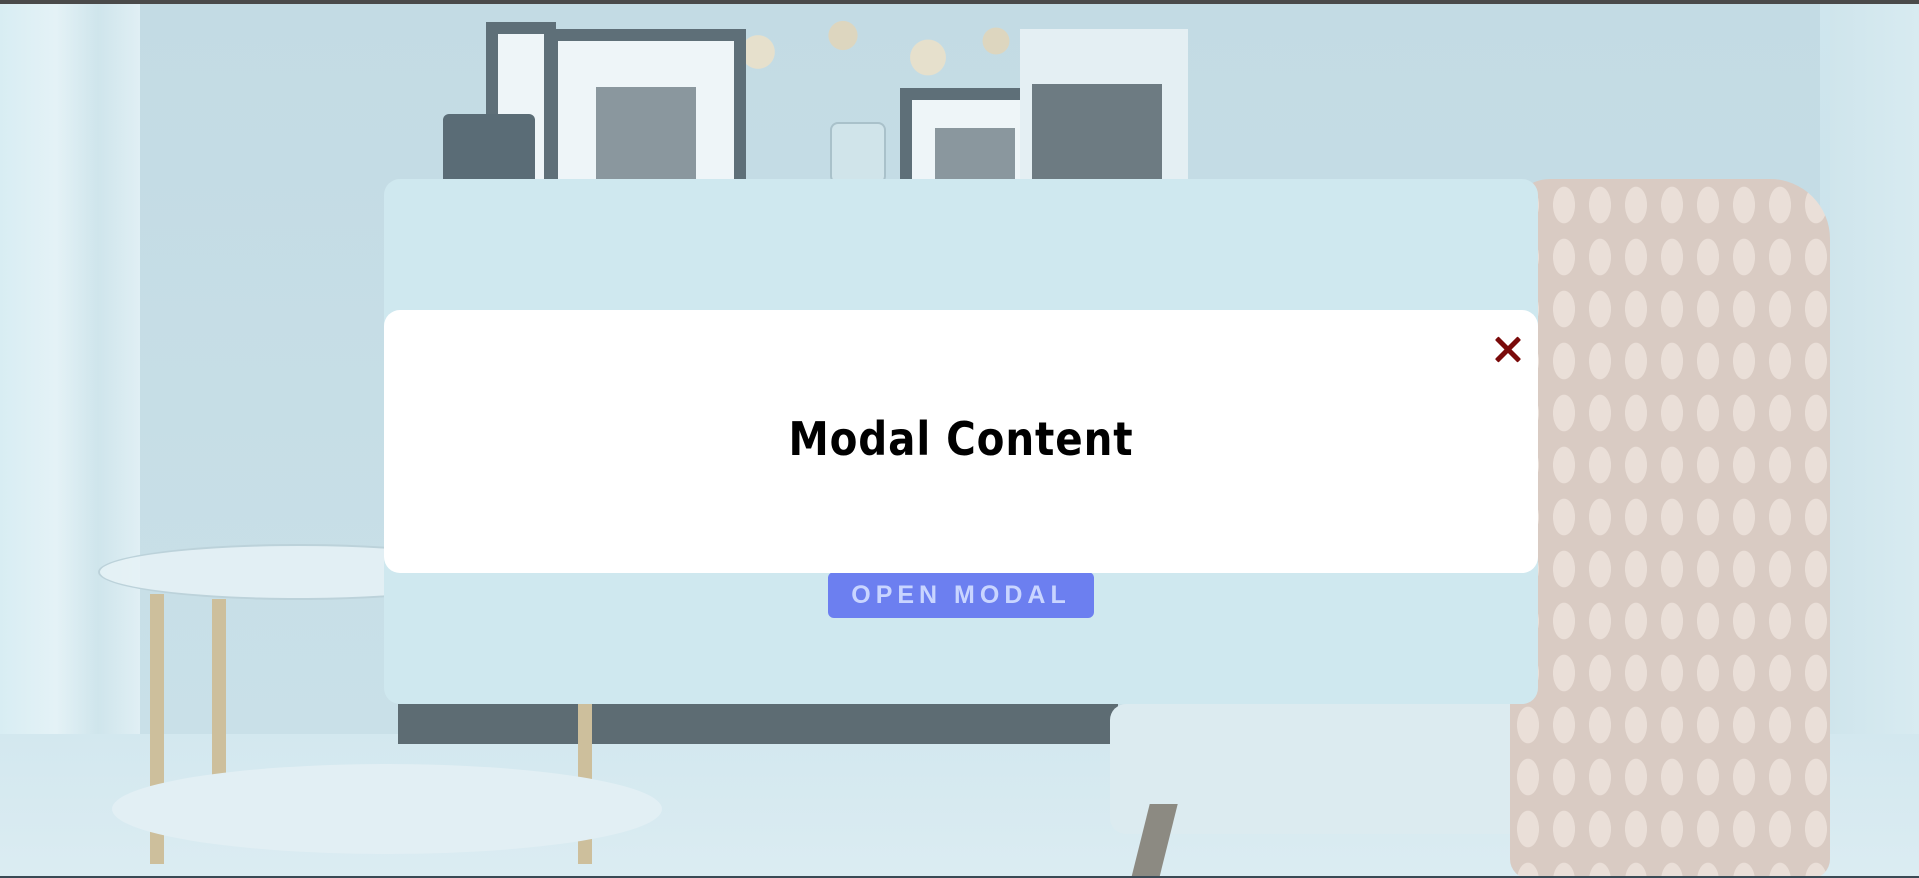 This screenshot has width=1919, height=878. What do you see at coordinates (1670, 527) in the screenshot?
I see `knit-blanket` at bounding box center [1670, 527].